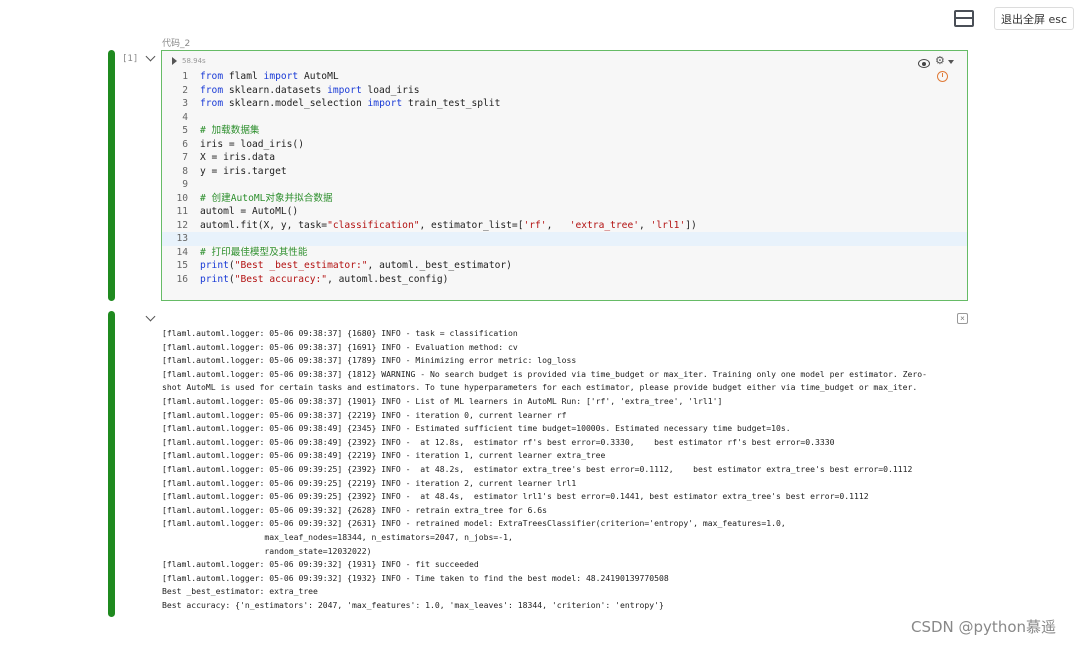  What do you see at coordinates (451, 103) in the screenshot?
I see `code-token: train_test_split` at bounding box center [451, 103].